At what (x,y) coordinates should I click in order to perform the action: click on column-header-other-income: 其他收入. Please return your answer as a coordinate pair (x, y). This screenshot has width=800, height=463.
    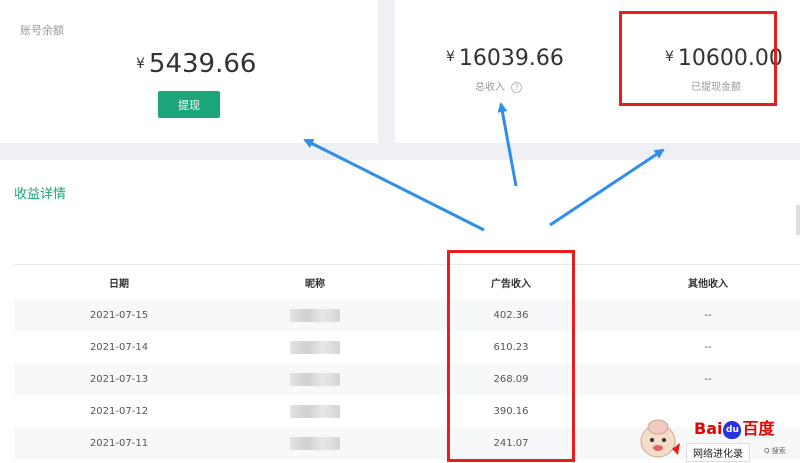
    Looking at the image, I should click on (708, 284).